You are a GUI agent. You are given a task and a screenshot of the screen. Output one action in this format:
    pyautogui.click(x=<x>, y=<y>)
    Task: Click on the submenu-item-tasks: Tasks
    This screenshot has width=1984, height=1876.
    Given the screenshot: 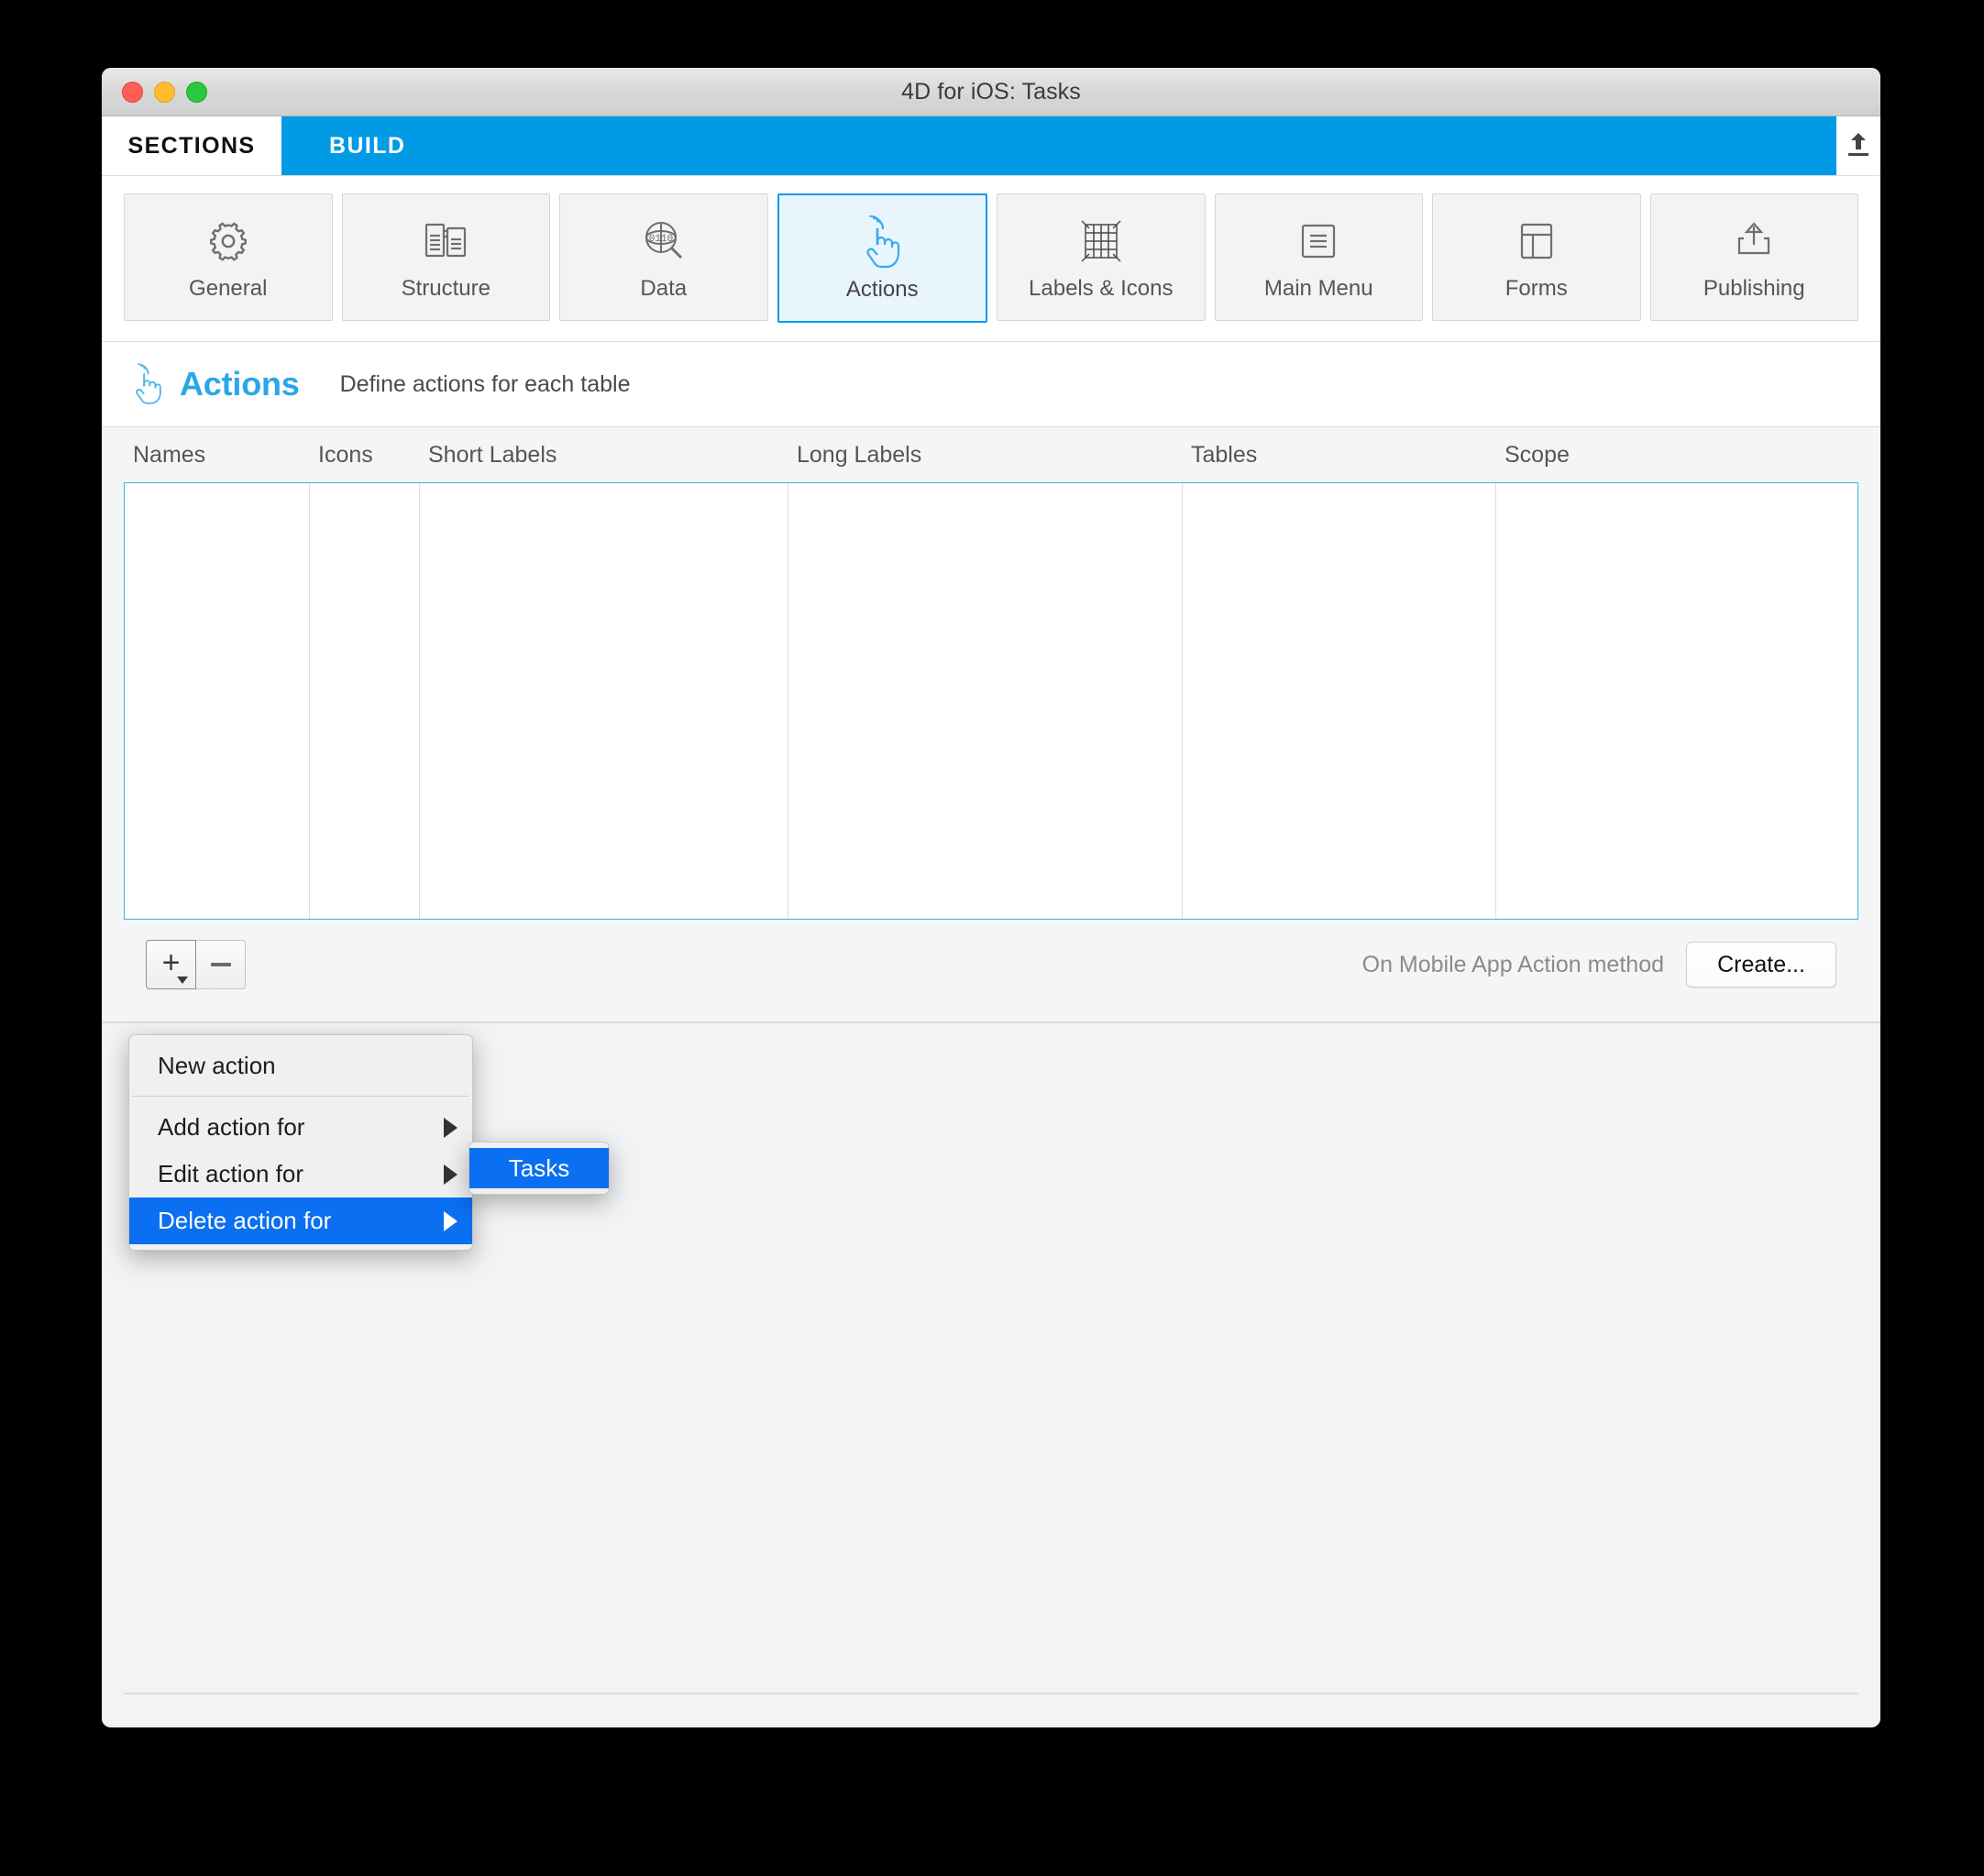 What is the action you would take?
    pyautogui.click(x=539, y=1168)
    